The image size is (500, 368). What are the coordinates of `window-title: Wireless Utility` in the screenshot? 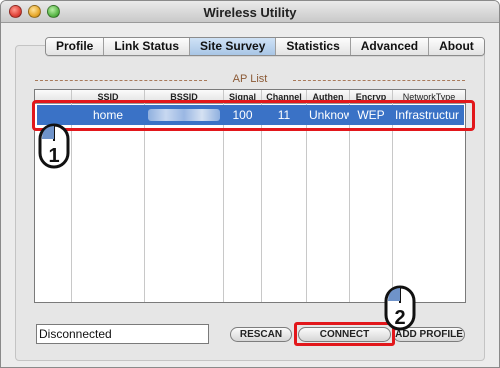 It's located at (250, 12).